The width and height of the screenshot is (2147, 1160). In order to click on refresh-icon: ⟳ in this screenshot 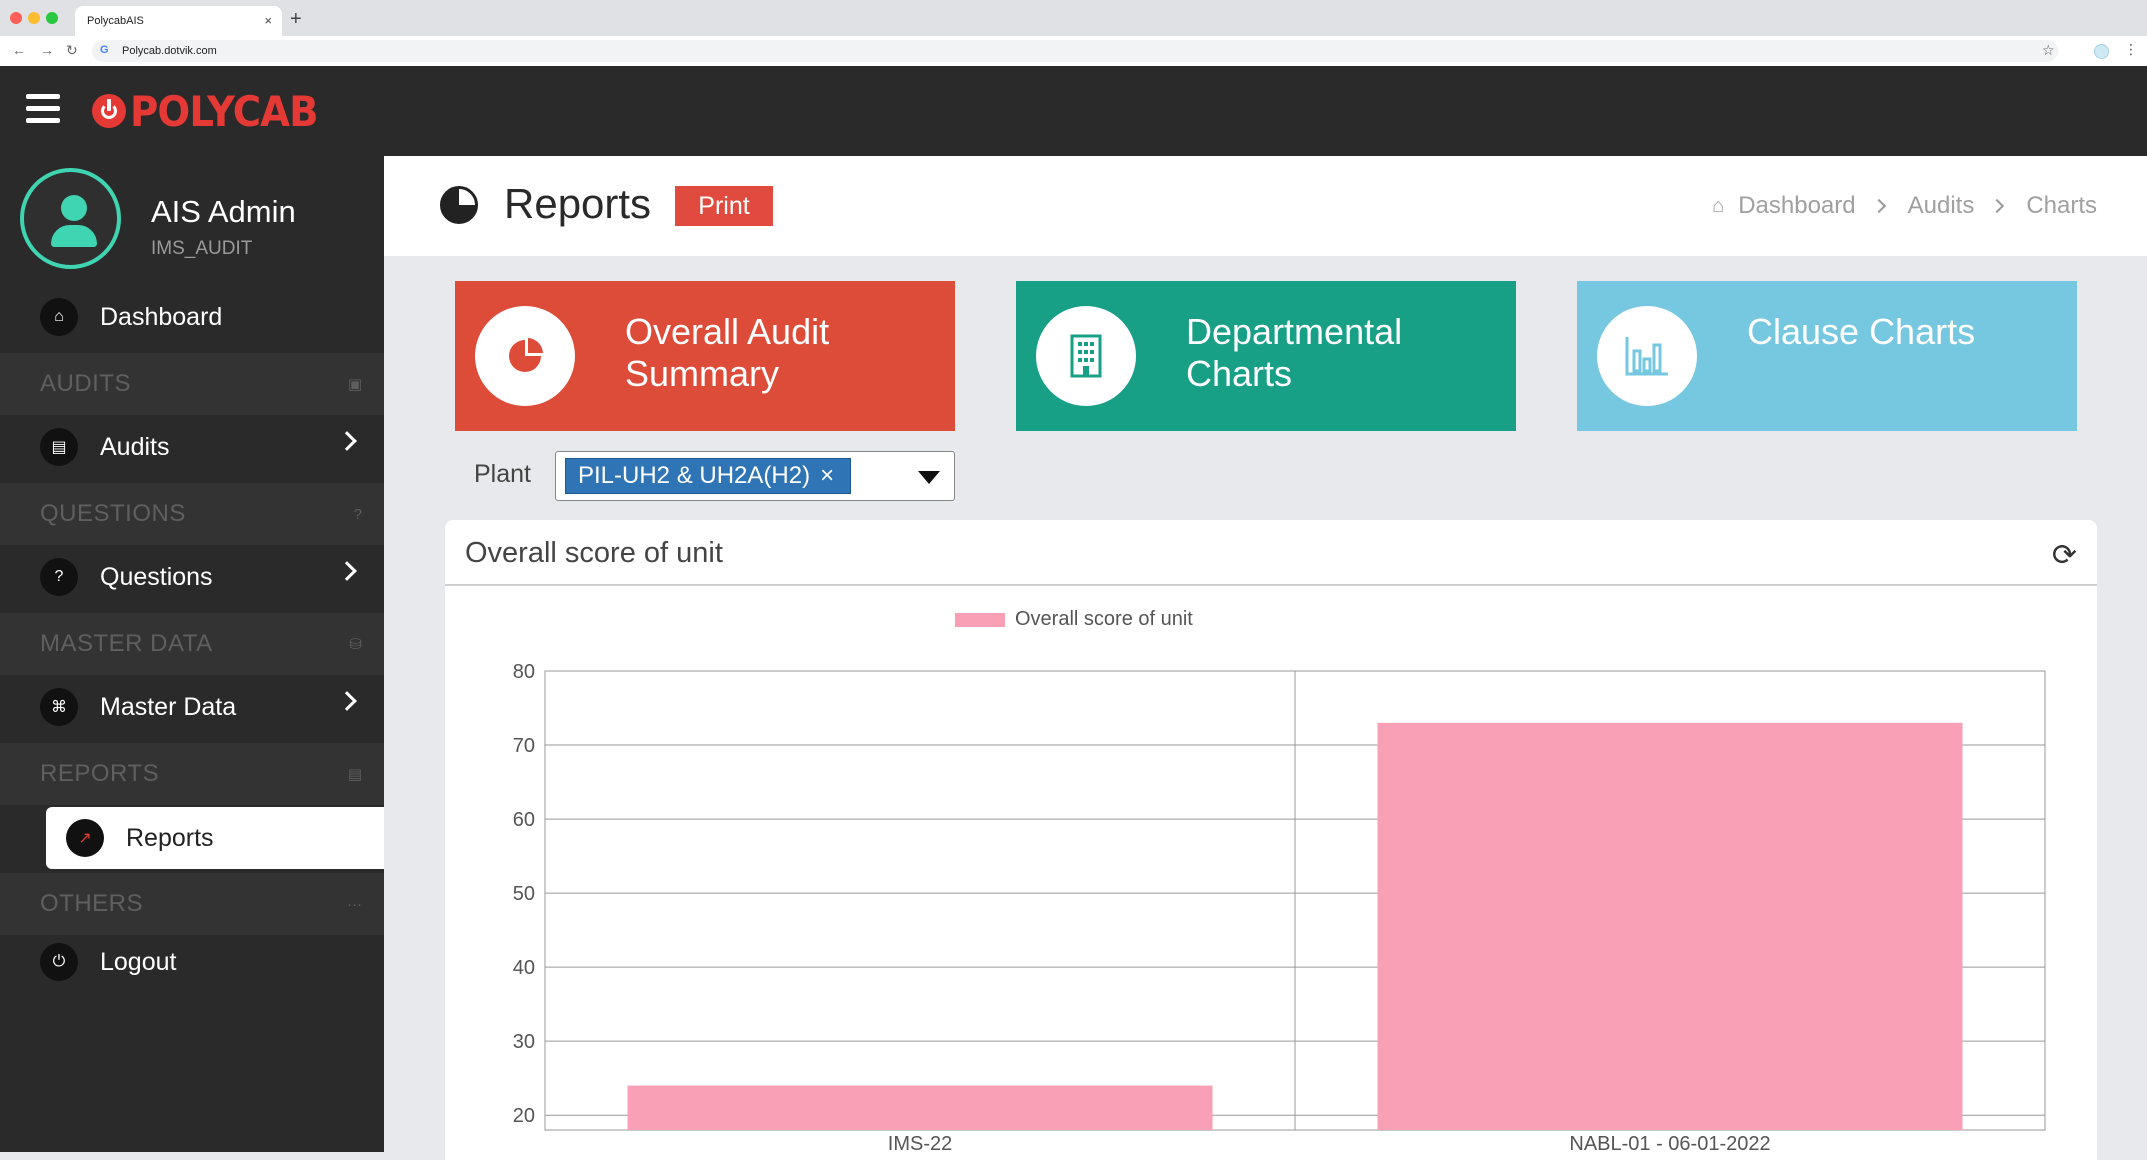, I will do `click(2064, 555)`.